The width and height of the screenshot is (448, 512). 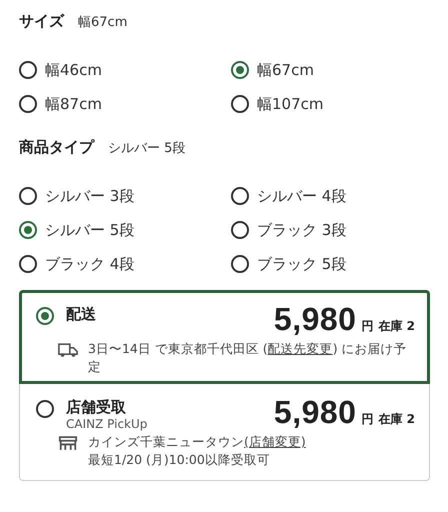 What do you see at coordinates (330, 70) in the screenshot?
I see `radio-option: 幅67cm` at bounding box center [330, 70].